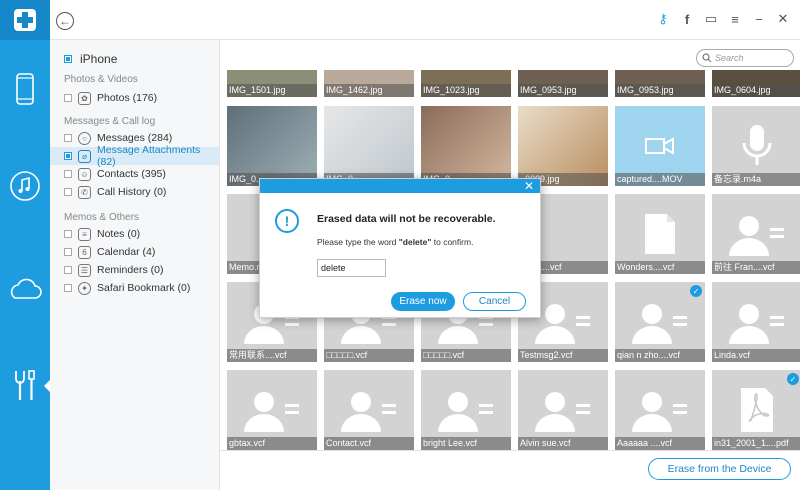 The width and height of the screenshot is (800, 490). I want to click on sidebar-item-label: Reminders (0), so click(130, 270).